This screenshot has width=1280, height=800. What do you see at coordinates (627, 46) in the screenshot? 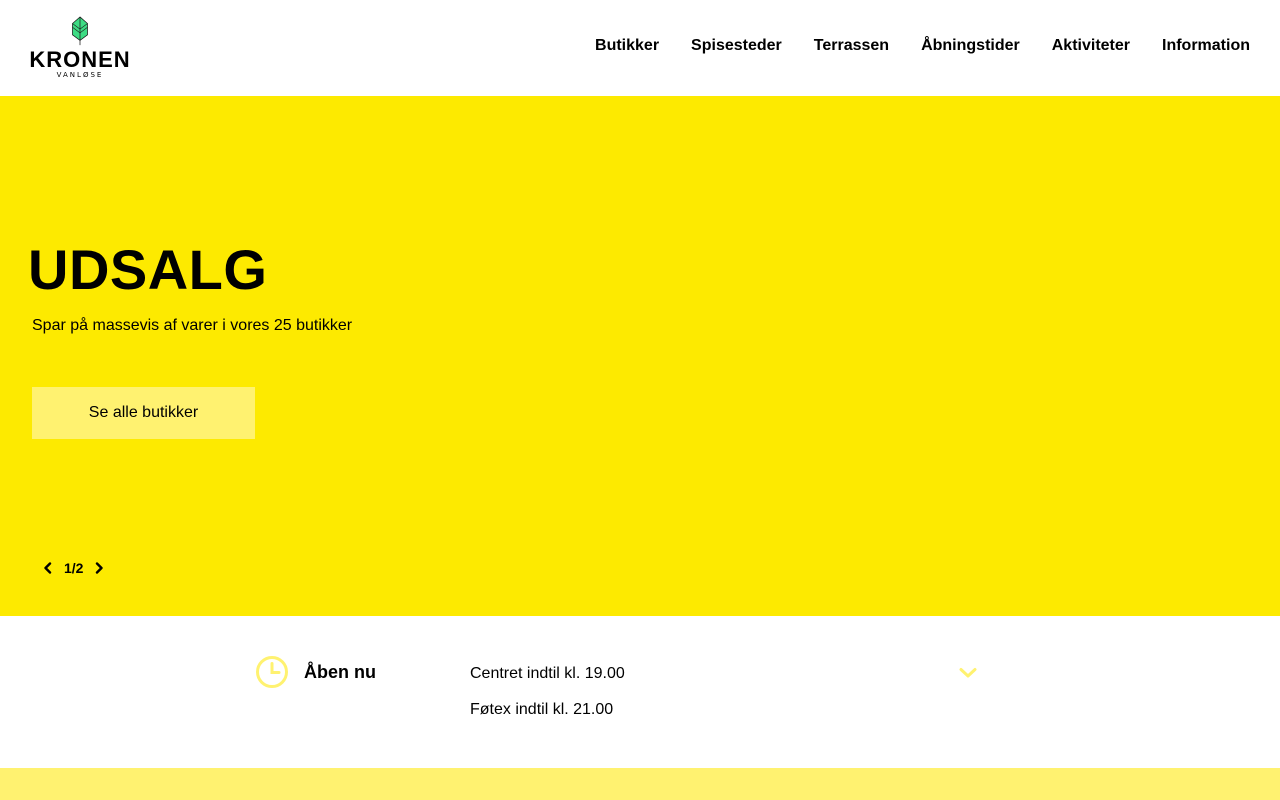
I see `nav-item-butikker: Butikker` at bounding box center [627, 46].